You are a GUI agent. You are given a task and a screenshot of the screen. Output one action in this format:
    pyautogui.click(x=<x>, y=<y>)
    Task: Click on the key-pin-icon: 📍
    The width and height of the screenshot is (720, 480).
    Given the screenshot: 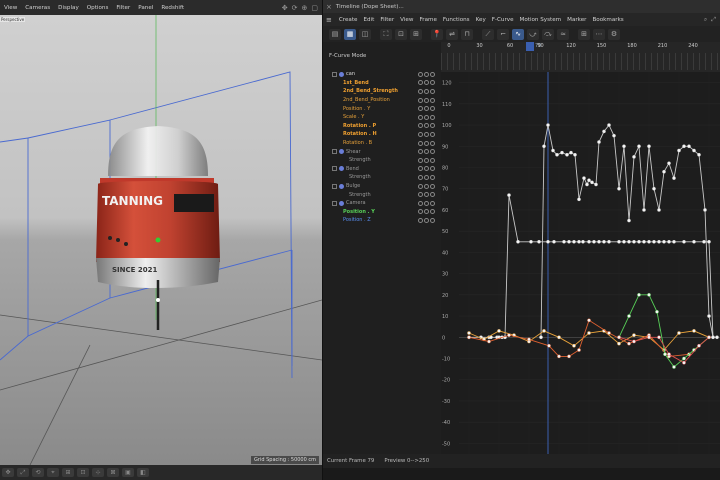 What is the action you would take?
    pyautogui.click(x=437, y=34)
    